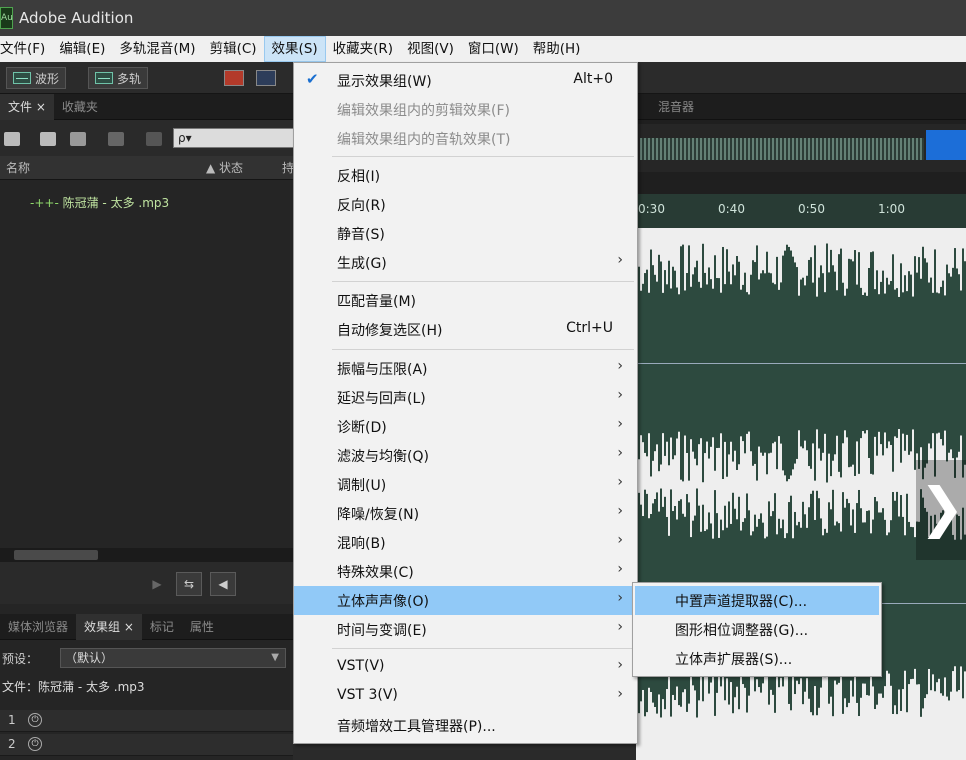 The image size is (966, 760). Describe the element at coordinates (801, 211) in the screenshot. I see `time-ruler: 0:30 0:40 0:50 1:00` at that location.